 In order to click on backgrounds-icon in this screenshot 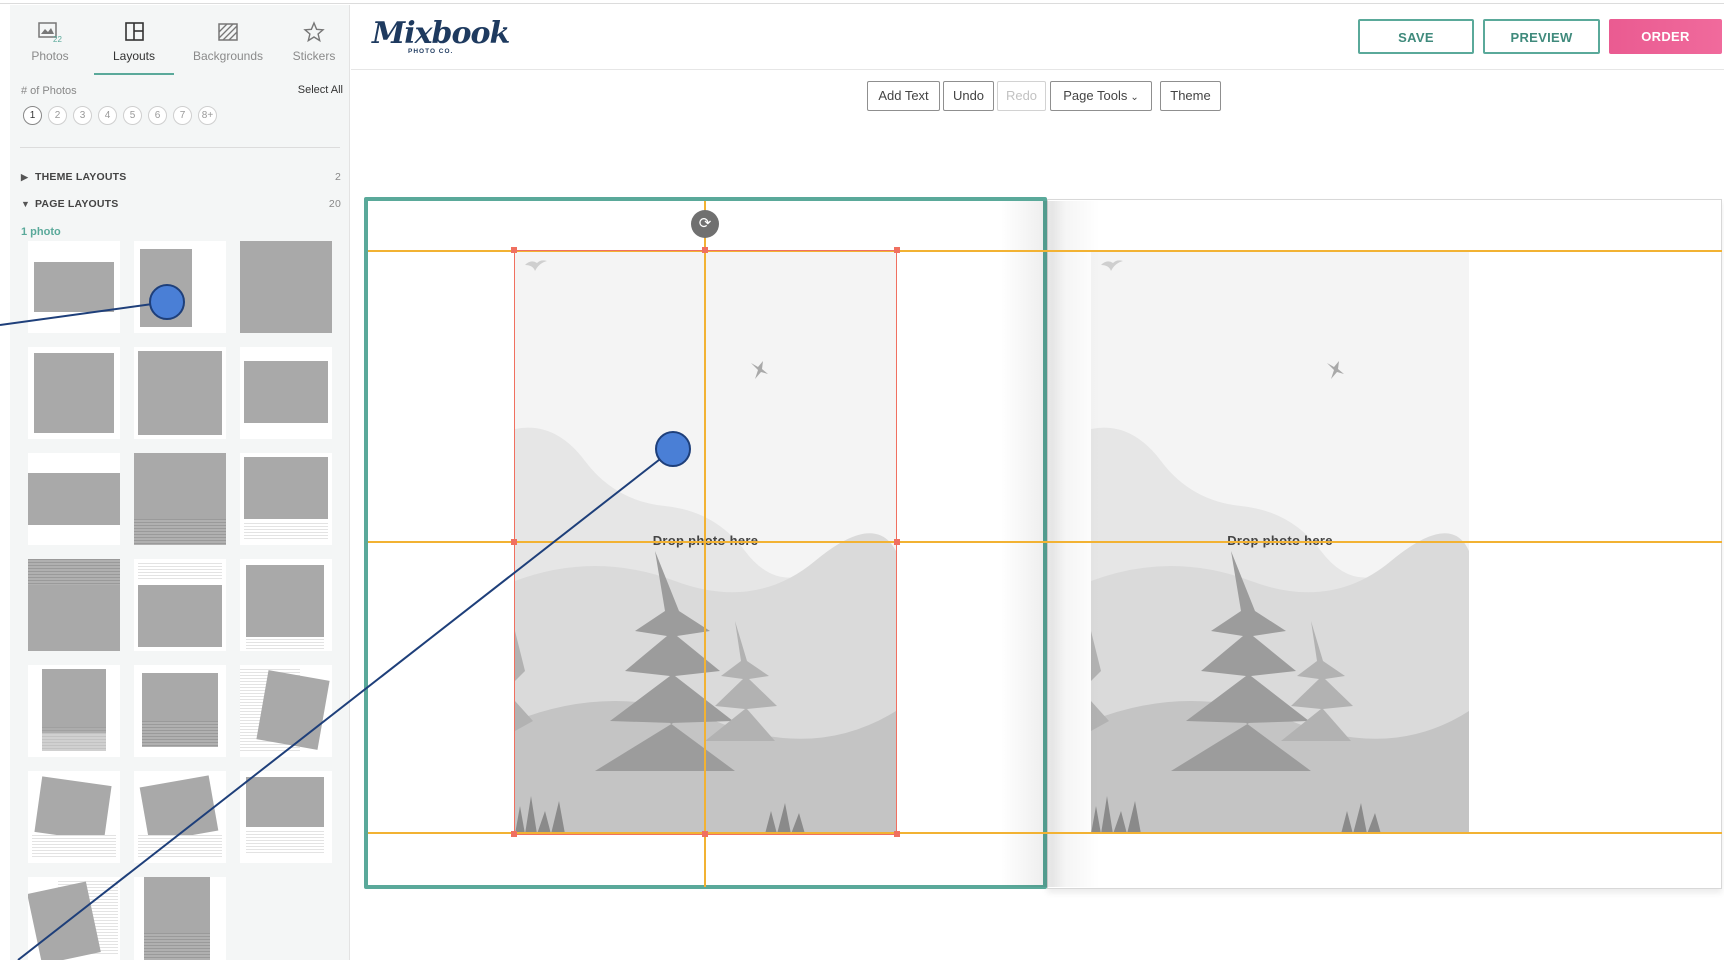, I will do `click(228, 32)`.